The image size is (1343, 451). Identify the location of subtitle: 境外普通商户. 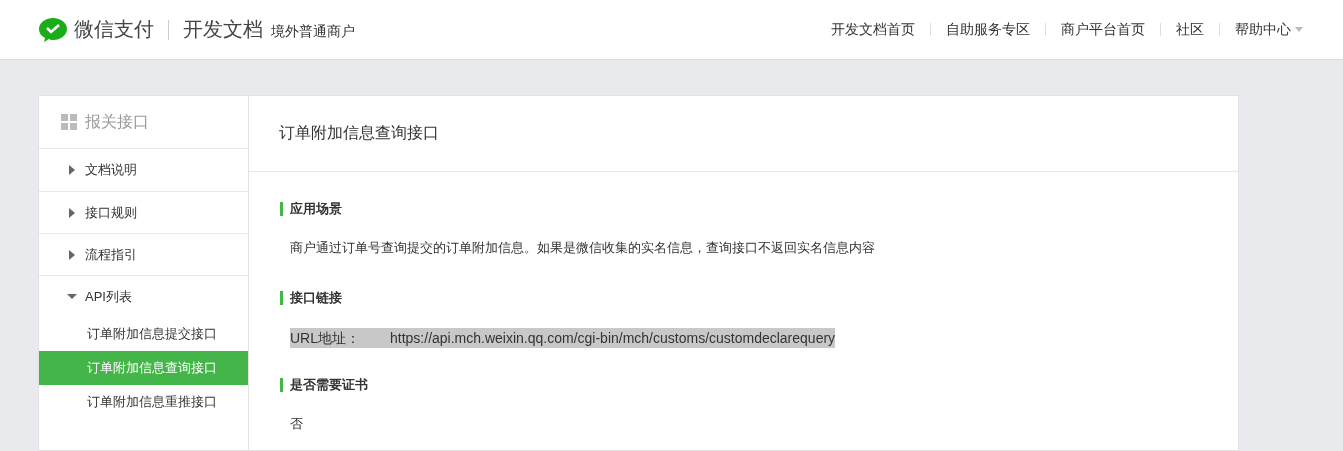
(313, 31).